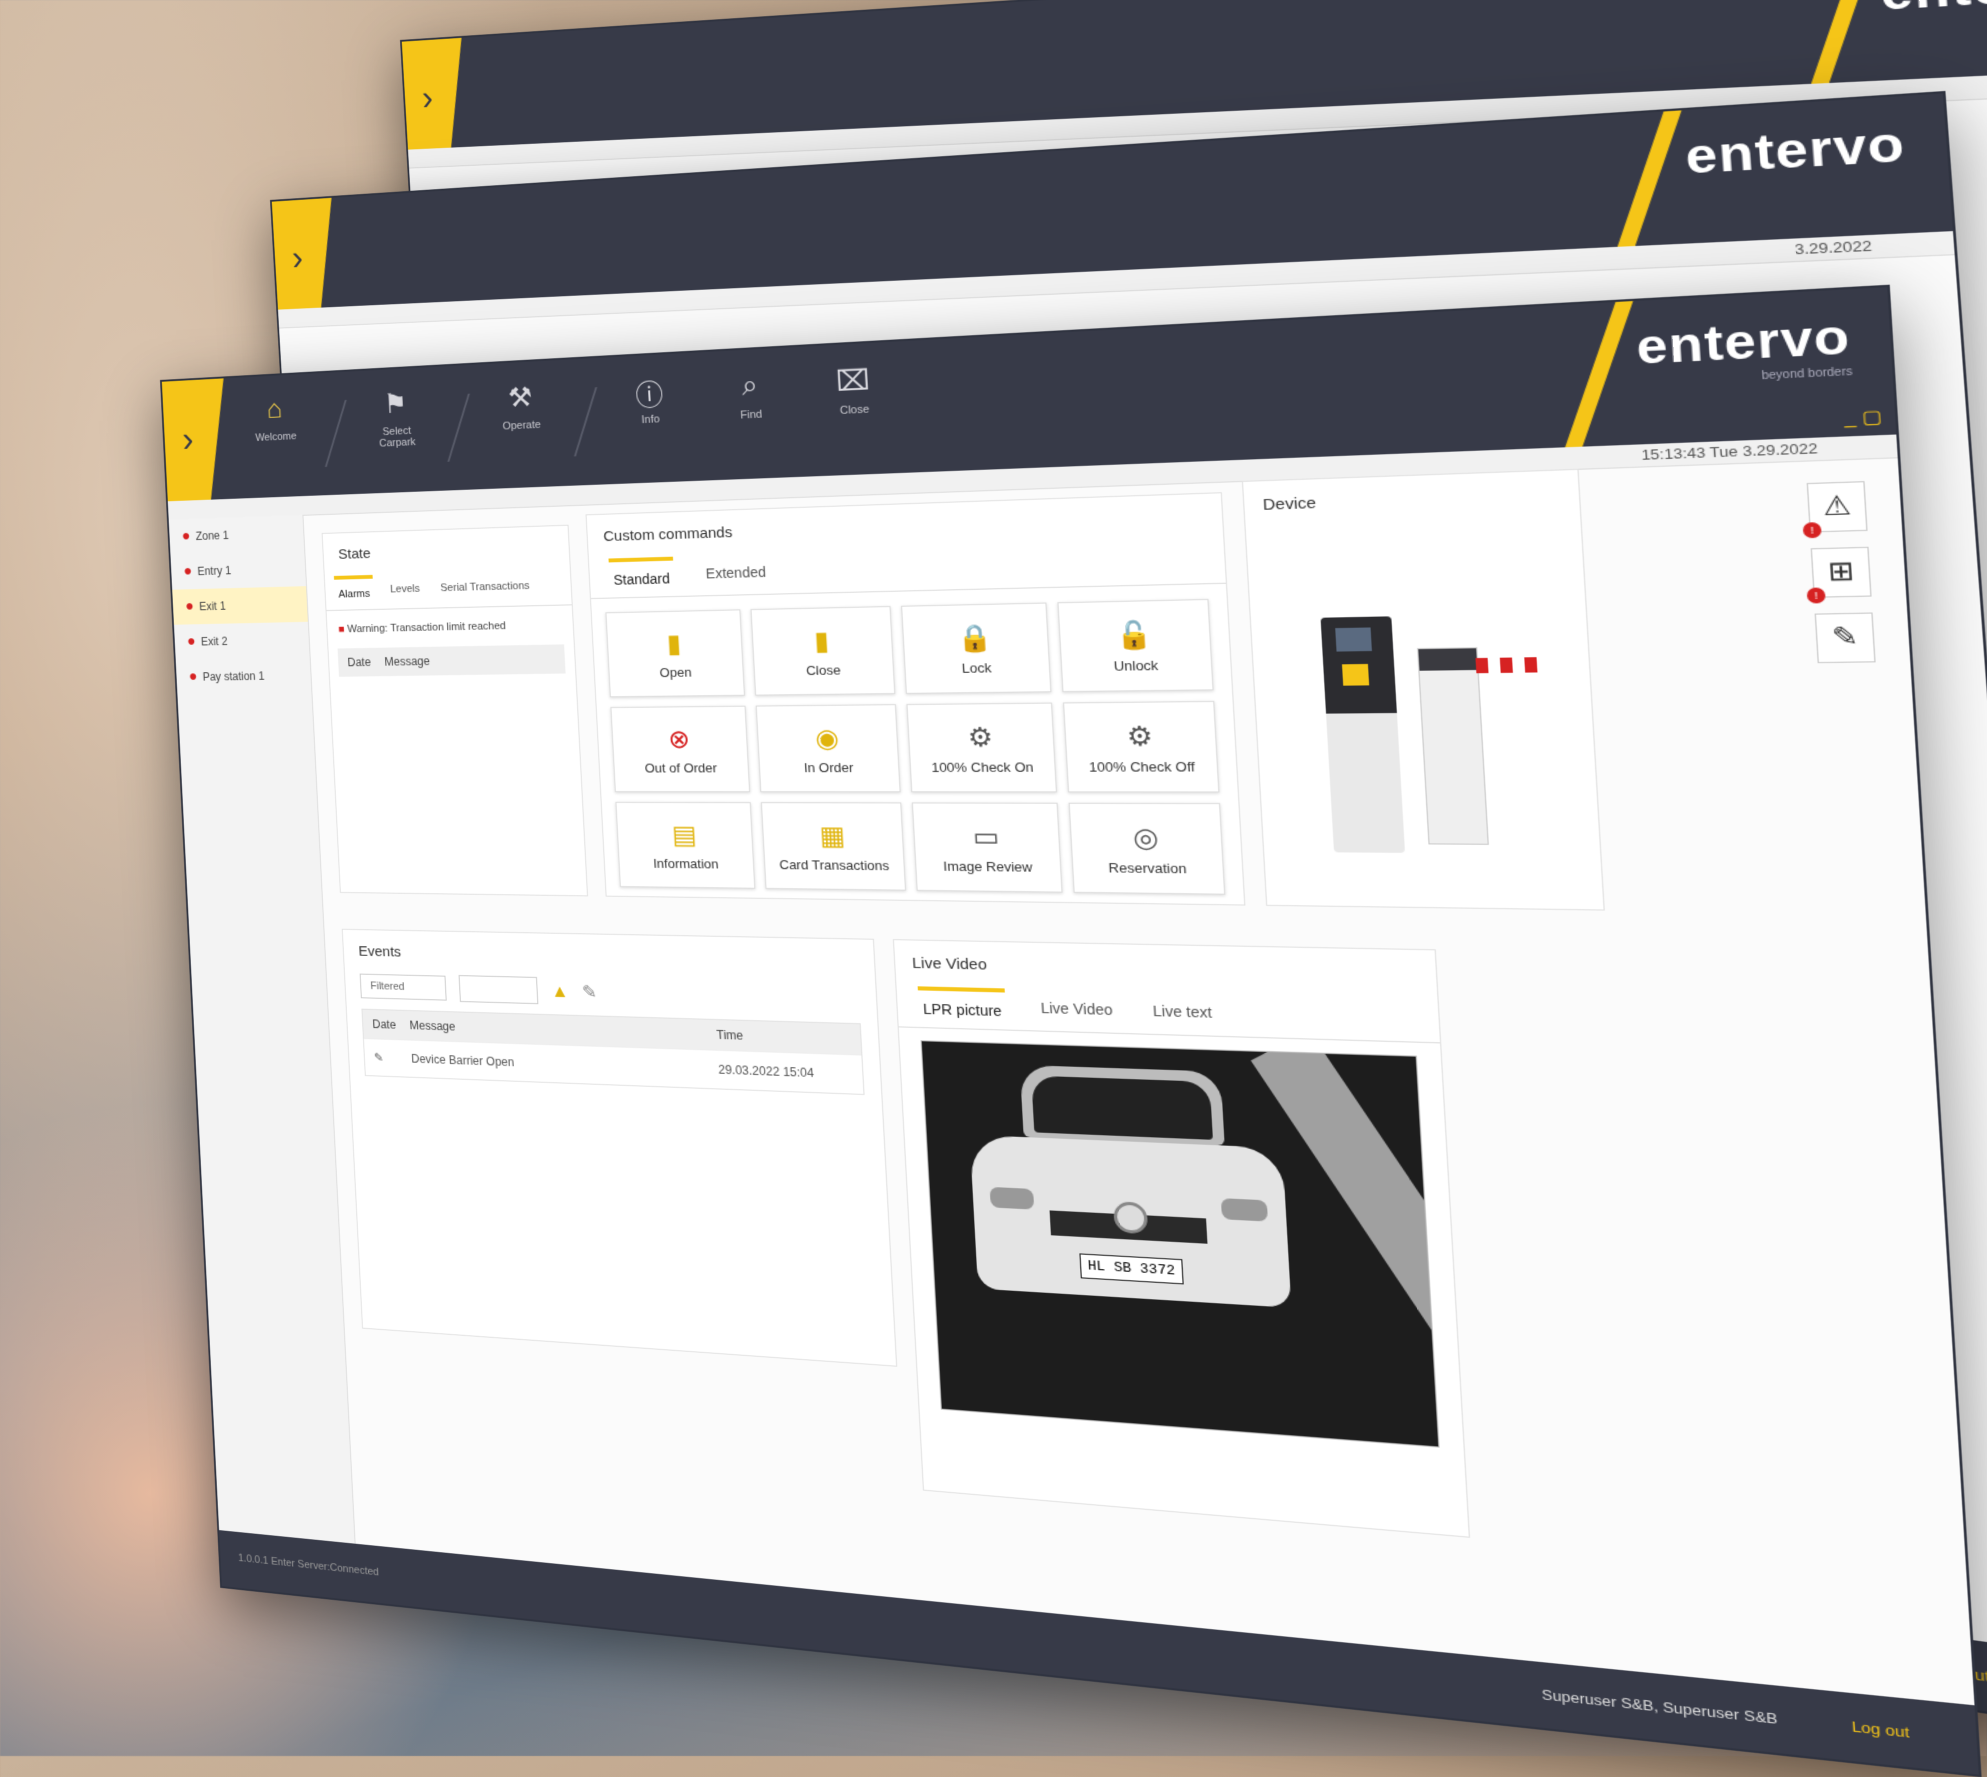 The image size is (1987, 1777). What do you see at coordinates (1837, 506) in the screenshot?
I see `warning-icon: ⚠` at bounding box center [1837, 506].